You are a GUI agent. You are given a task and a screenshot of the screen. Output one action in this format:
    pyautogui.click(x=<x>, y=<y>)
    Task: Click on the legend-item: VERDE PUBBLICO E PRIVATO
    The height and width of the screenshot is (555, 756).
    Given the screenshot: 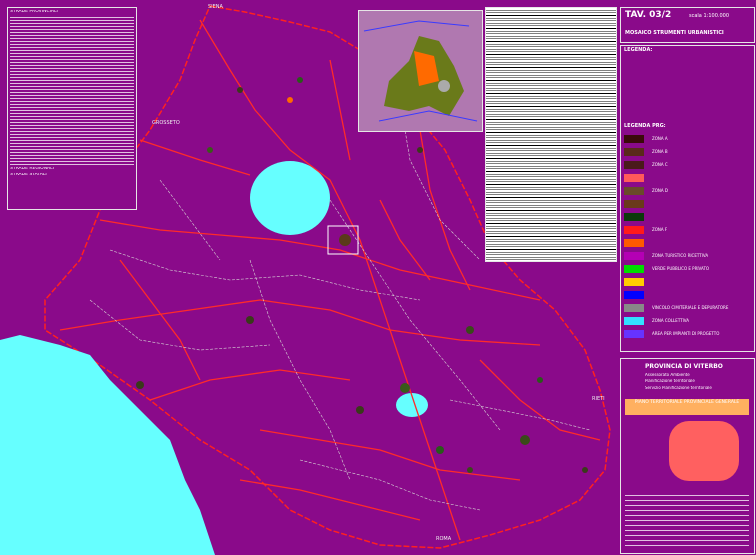 What is the action you would take?
    pyautogui.click(x=687, y=268)
    